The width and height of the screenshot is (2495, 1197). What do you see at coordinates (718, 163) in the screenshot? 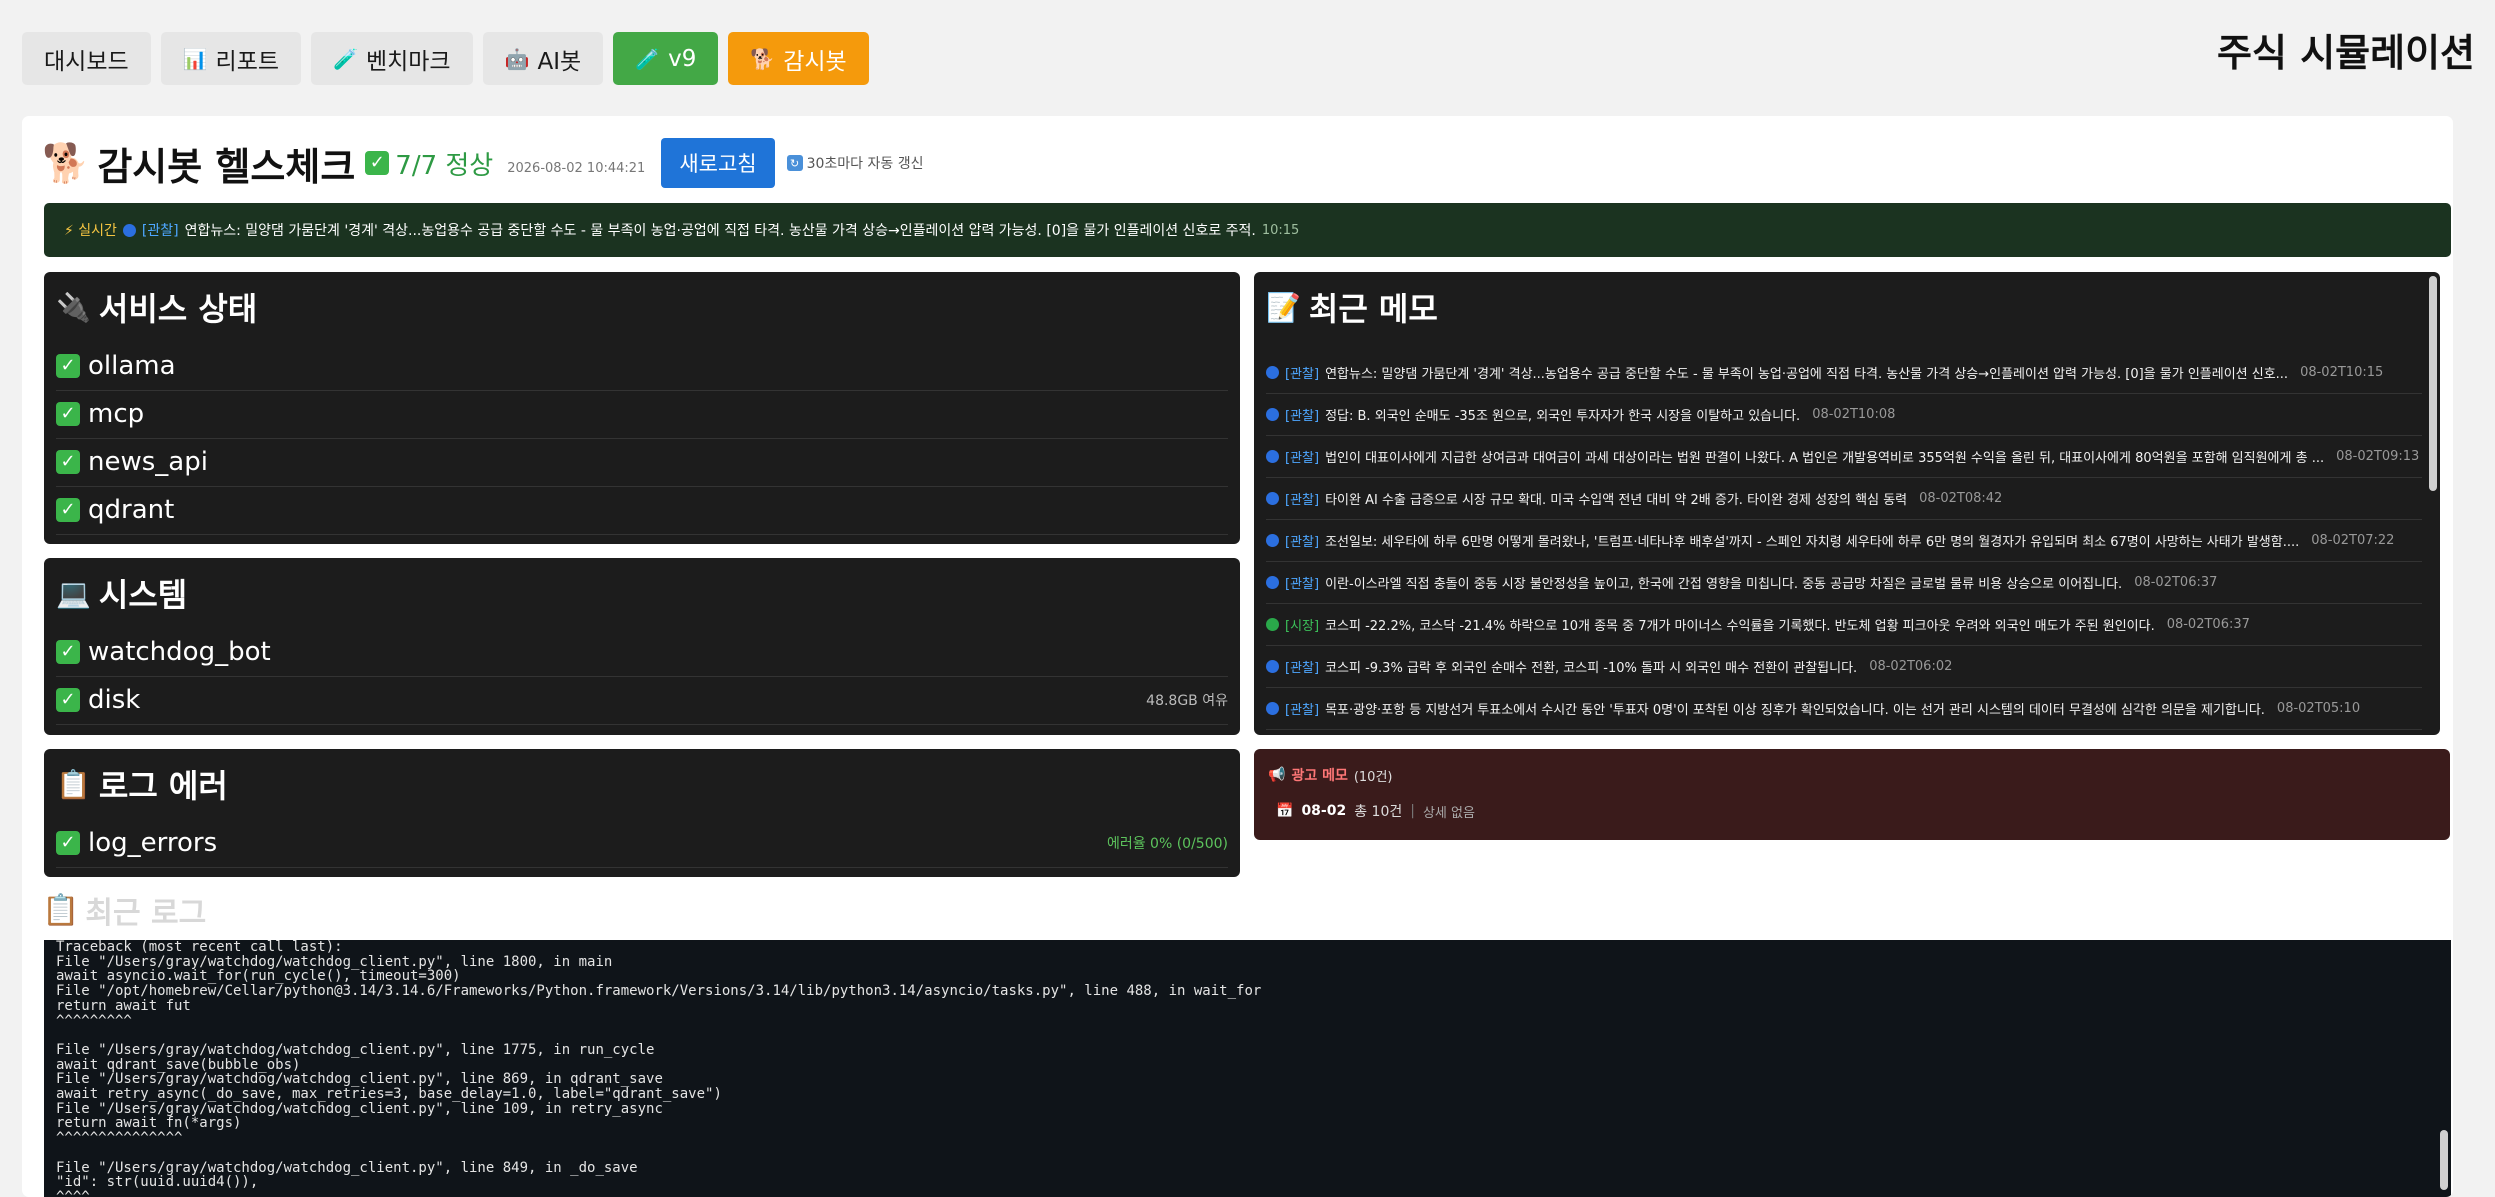
I see `refresh-button: 새로고침` at bounding box center [718, 163].